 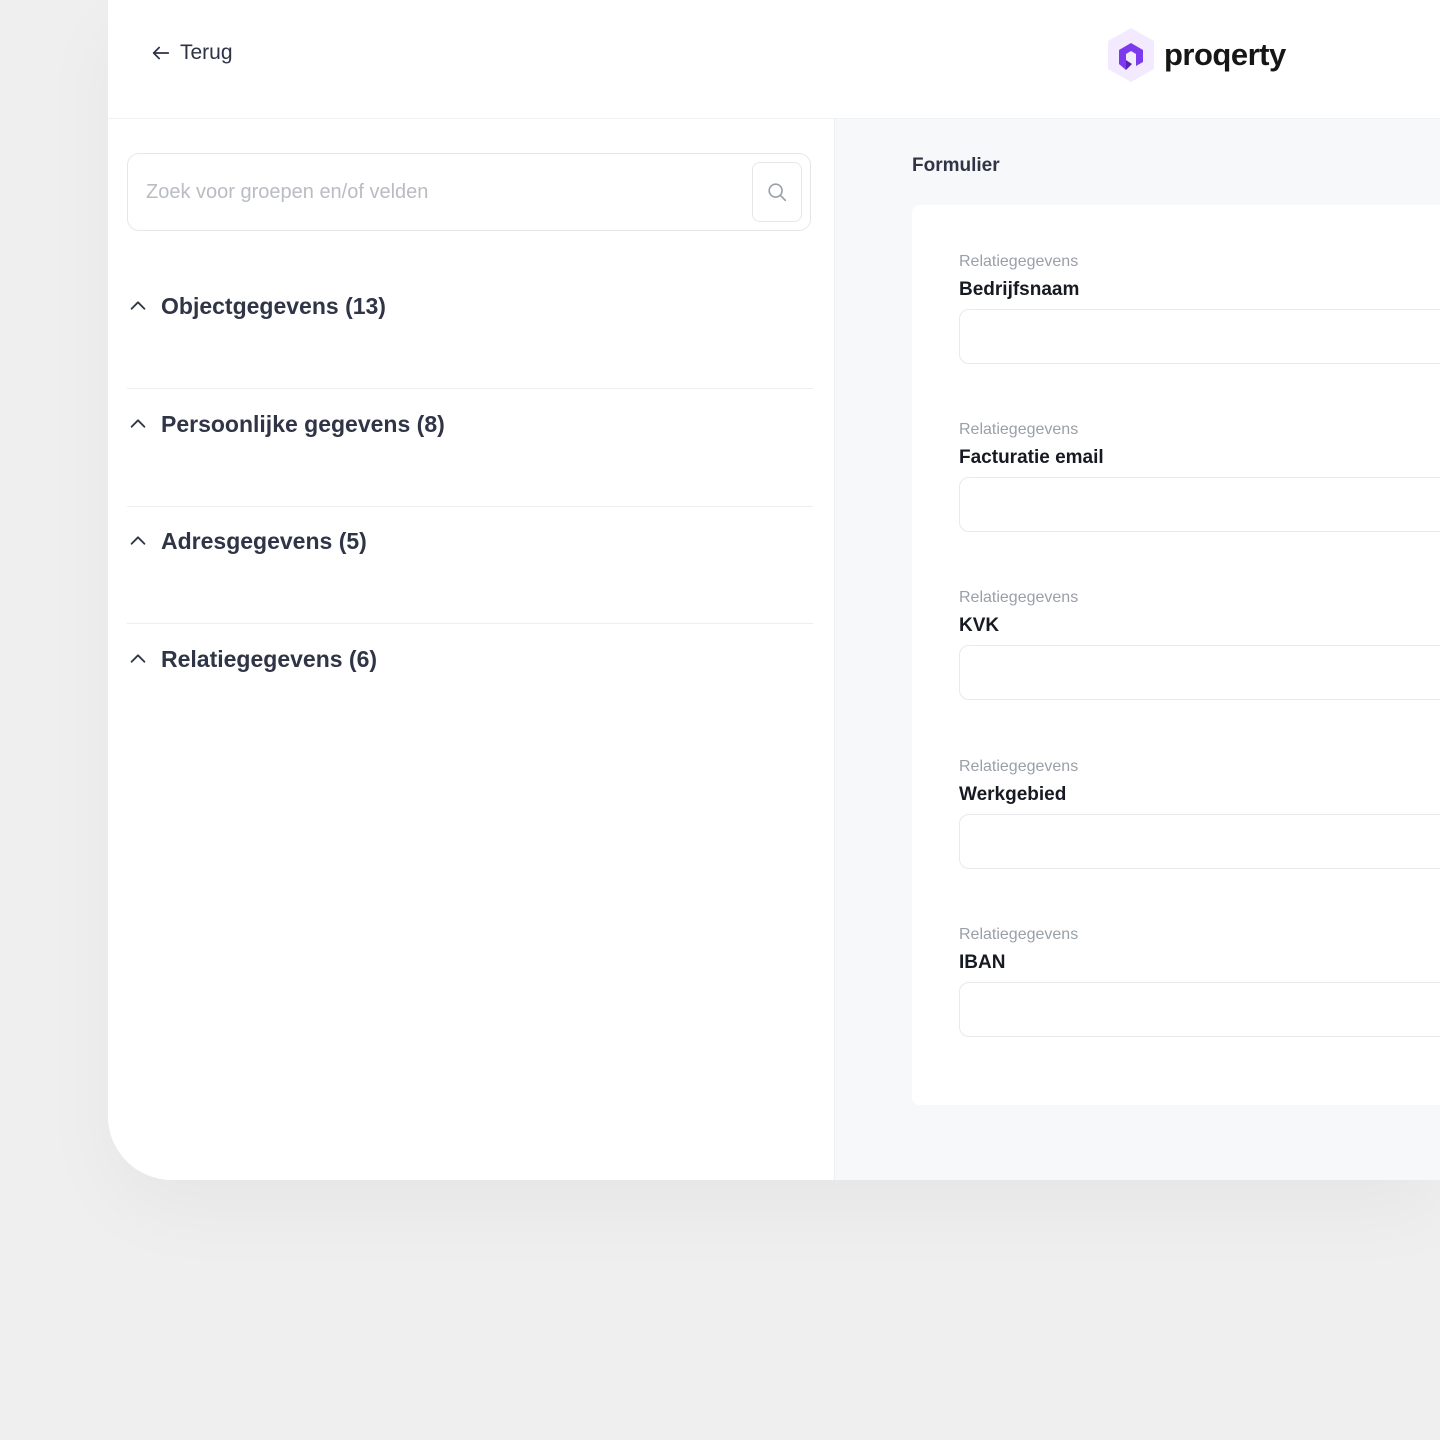 What do you see at coordinates (956, 165) in the screenshot?
I see `form-heading: Formulier` at bounding box center [956, 165].